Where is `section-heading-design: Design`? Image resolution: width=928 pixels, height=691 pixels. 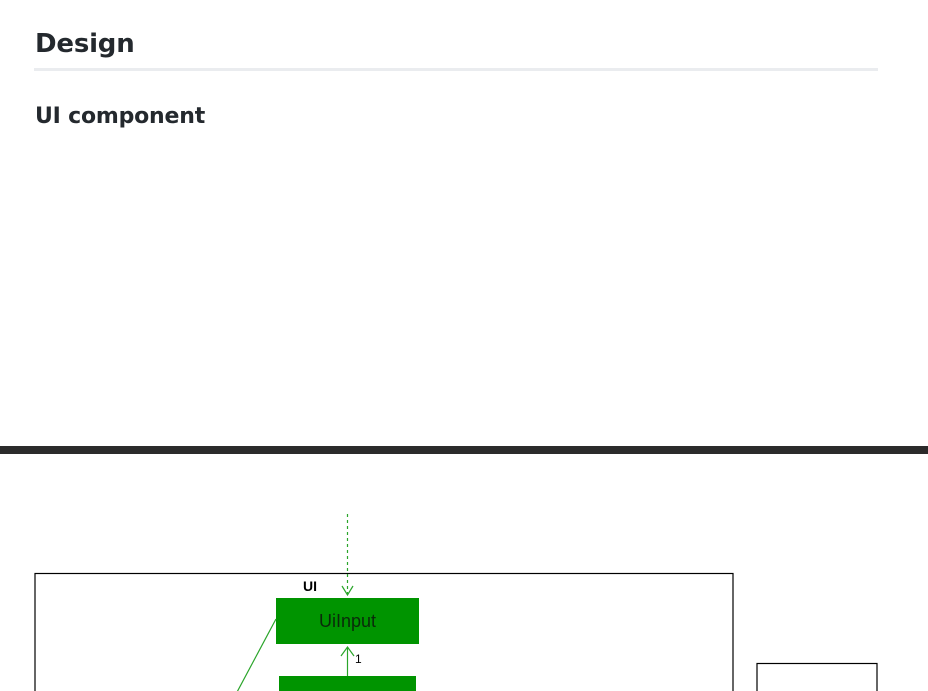
section-heading-design: Design is located at coordinates (85, 44).